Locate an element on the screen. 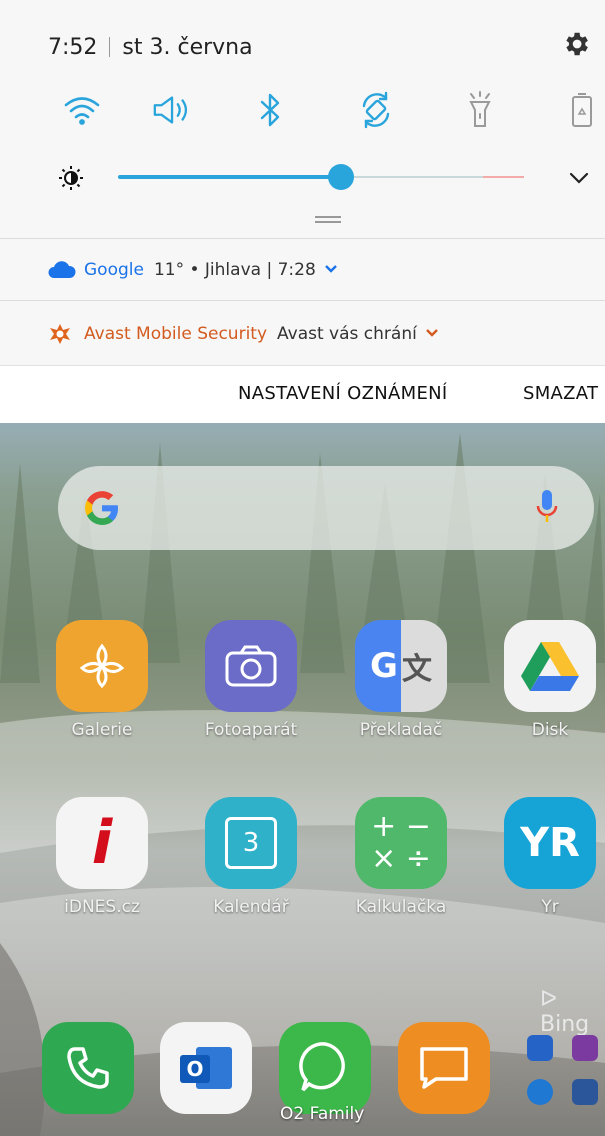  app-kalendar: 3 Kalendář is located at coordinates (251, 857).